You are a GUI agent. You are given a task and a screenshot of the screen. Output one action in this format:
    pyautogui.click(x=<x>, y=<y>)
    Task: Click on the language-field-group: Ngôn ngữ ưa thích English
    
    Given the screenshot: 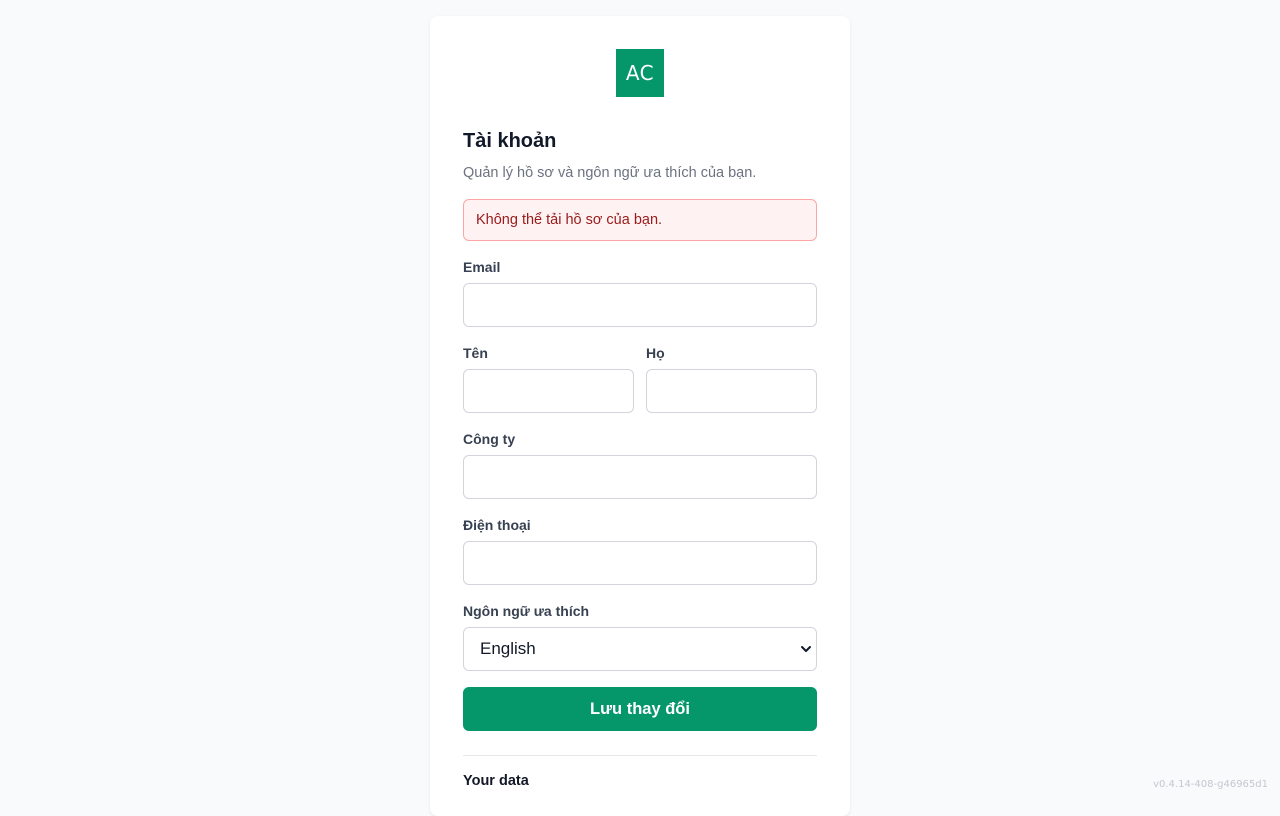 What is the action you would take?
    pyautogui.click(x=640, y=636)
    